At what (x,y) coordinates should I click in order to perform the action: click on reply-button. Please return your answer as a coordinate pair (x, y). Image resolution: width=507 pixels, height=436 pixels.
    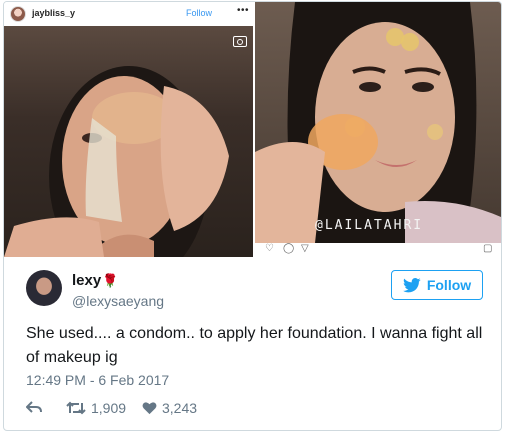
    Looking at the image, I should click on (34, 407).